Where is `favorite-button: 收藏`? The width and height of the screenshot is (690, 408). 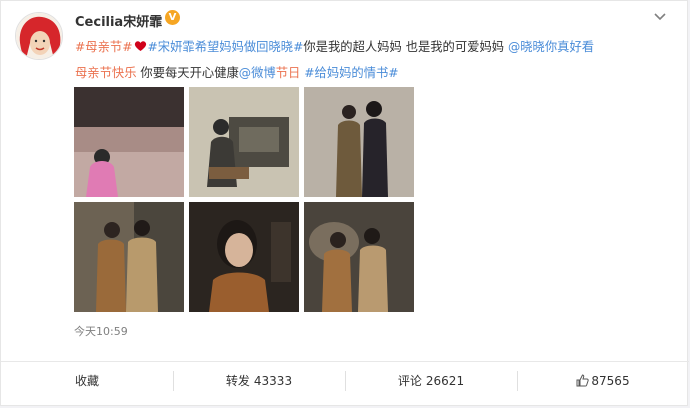
favorite-button: 收藏 is located at coordinates (87, 380).